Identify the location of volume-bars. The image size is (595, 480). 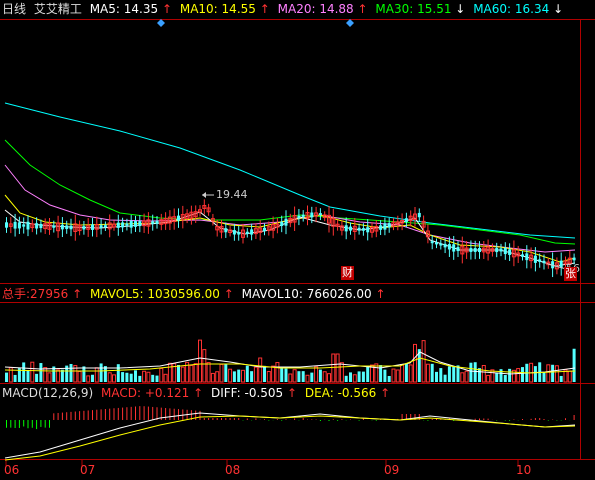
(290, 361).